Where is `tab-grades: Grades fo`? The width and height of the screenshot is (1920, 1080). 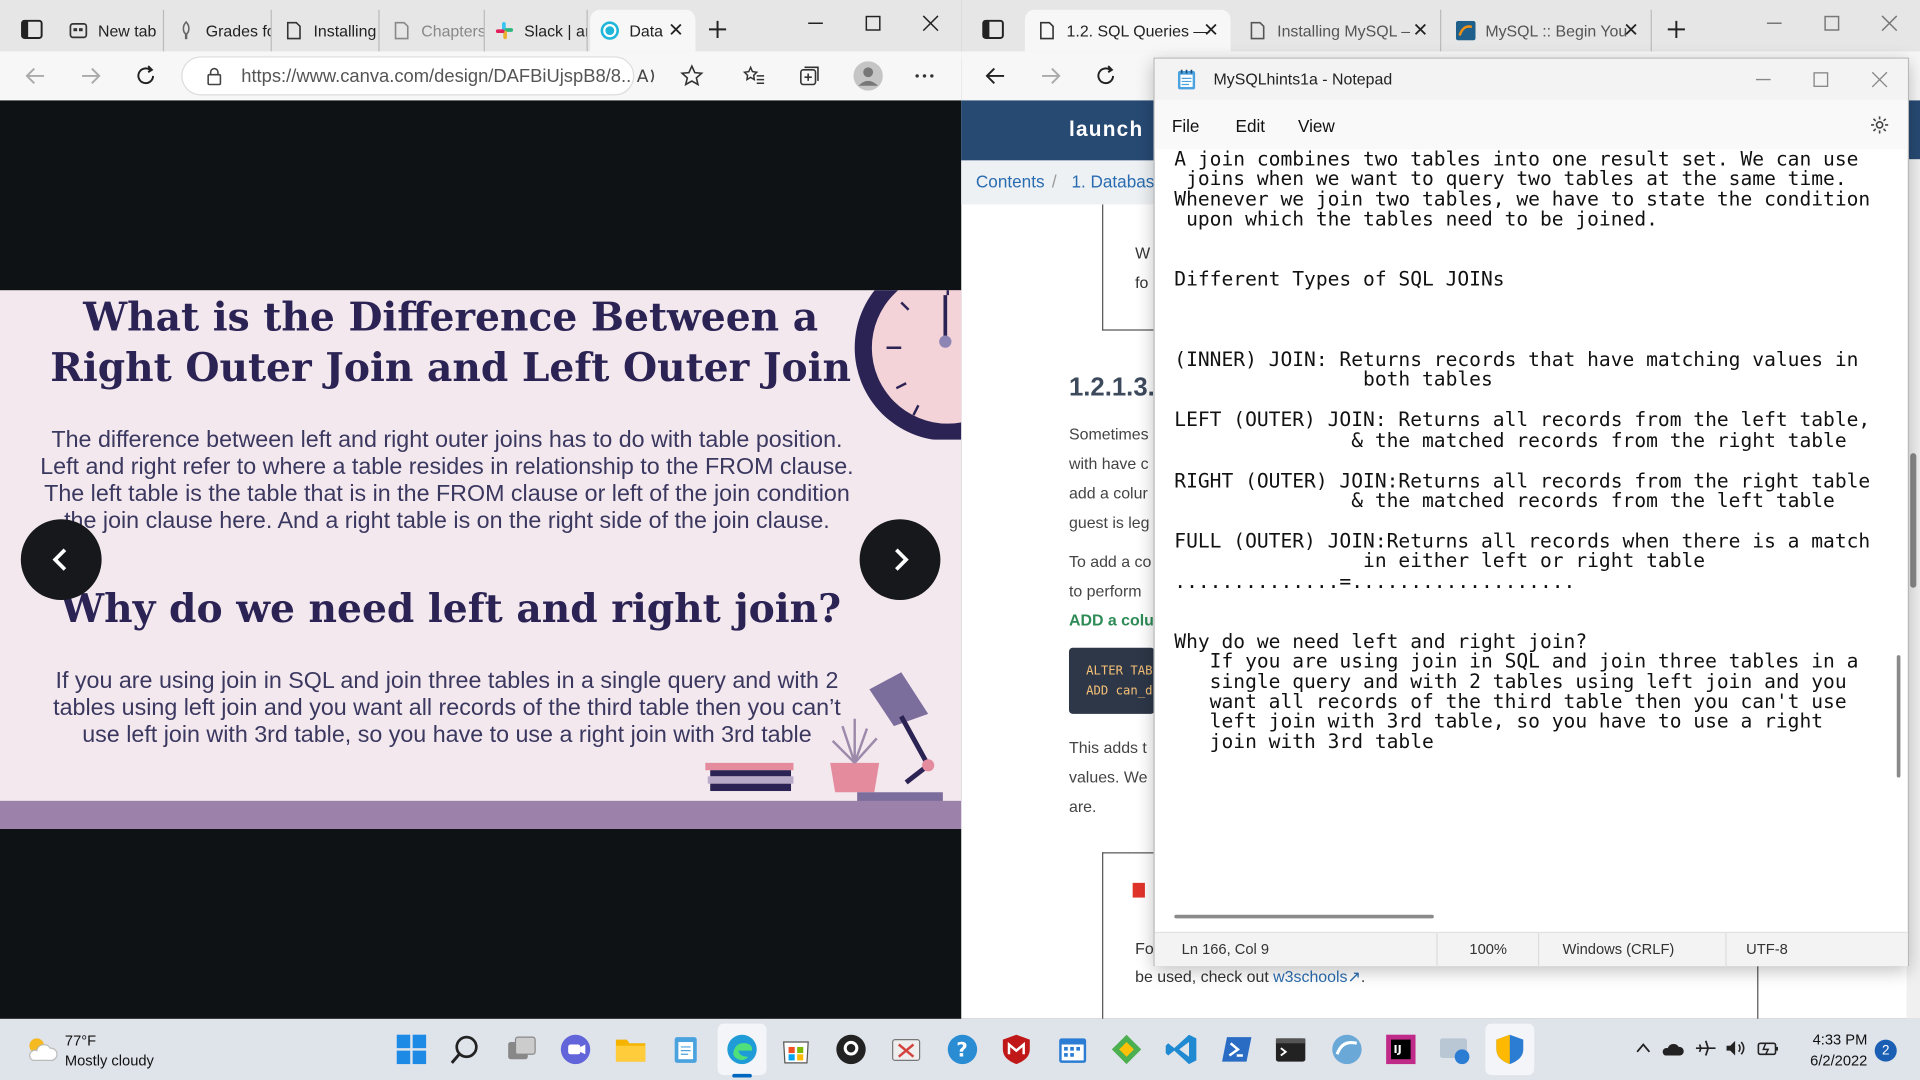
tab-grades: Grades fo is located at coordinates (219, 30).